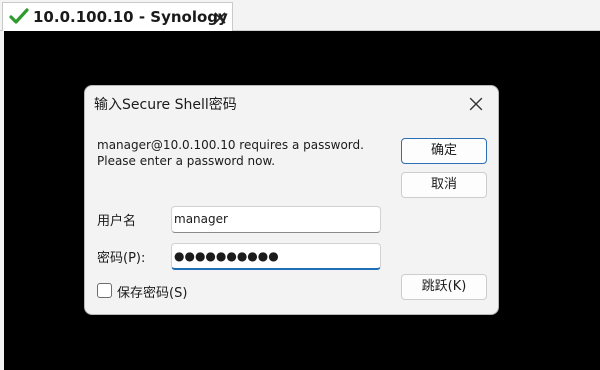 The height and width of the screenshot is (370, 600). I want to click on username-label: 用户名, so click(117, 221).